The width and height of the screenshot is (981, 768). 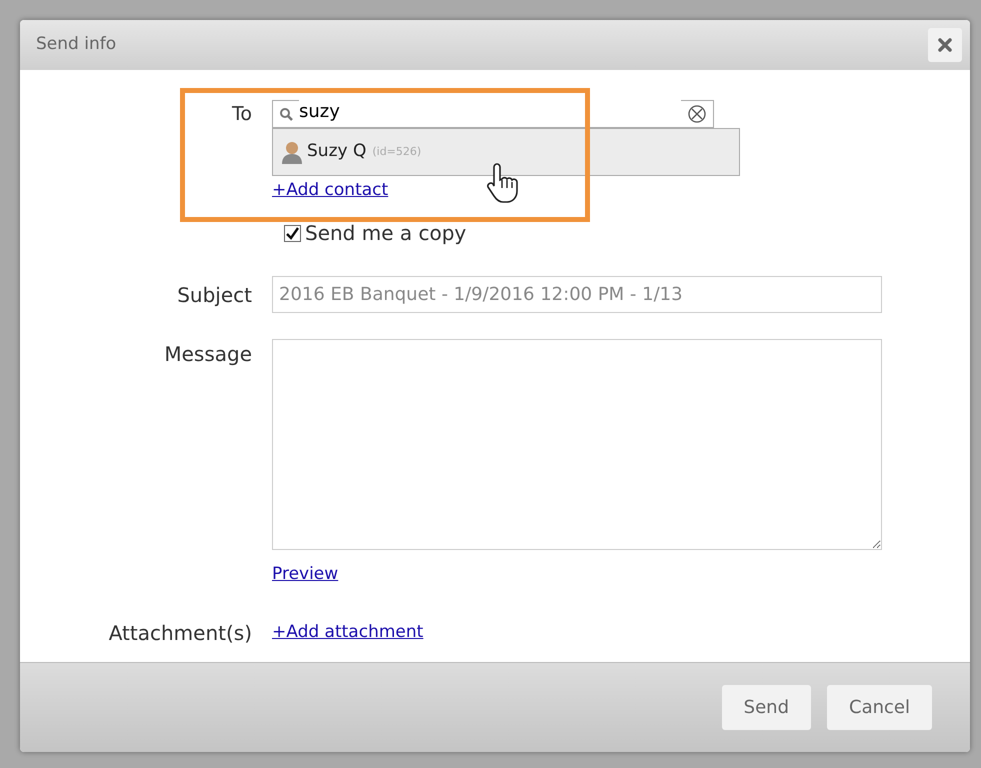 What do you see at coordinates (348, 633) in the screenshot?
I see `add-attachment-link: +Add attachment` at bounding box center [348, 633].